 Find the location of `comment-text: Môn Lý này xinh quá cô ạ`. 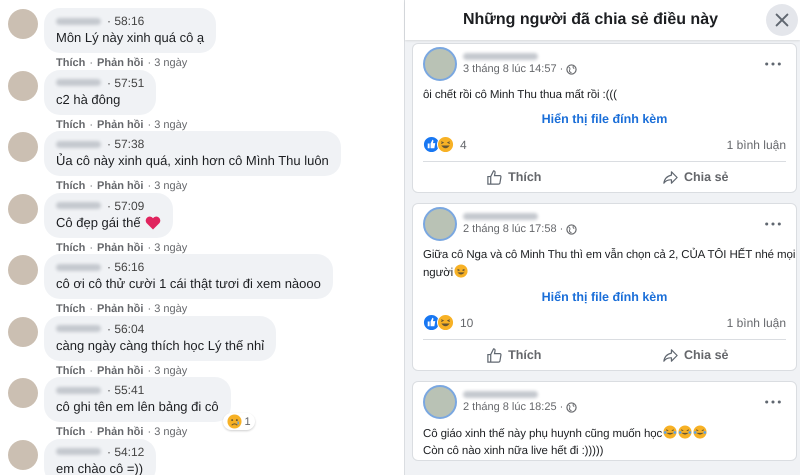

comment-text: Môn Lý này xinh quá cô ạ is located at coordinates (130, 38).